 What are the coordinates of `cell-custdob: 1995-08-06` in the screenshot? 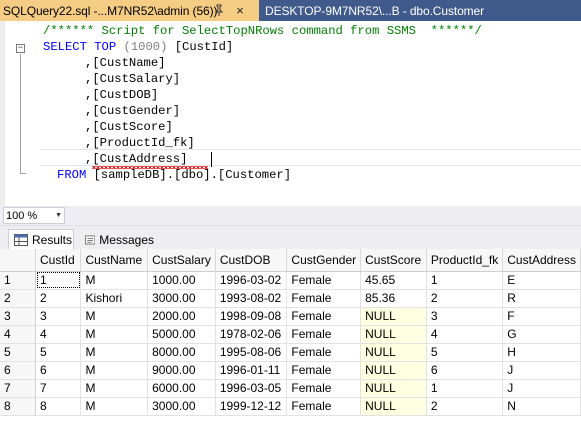 It's located at (251, 352).